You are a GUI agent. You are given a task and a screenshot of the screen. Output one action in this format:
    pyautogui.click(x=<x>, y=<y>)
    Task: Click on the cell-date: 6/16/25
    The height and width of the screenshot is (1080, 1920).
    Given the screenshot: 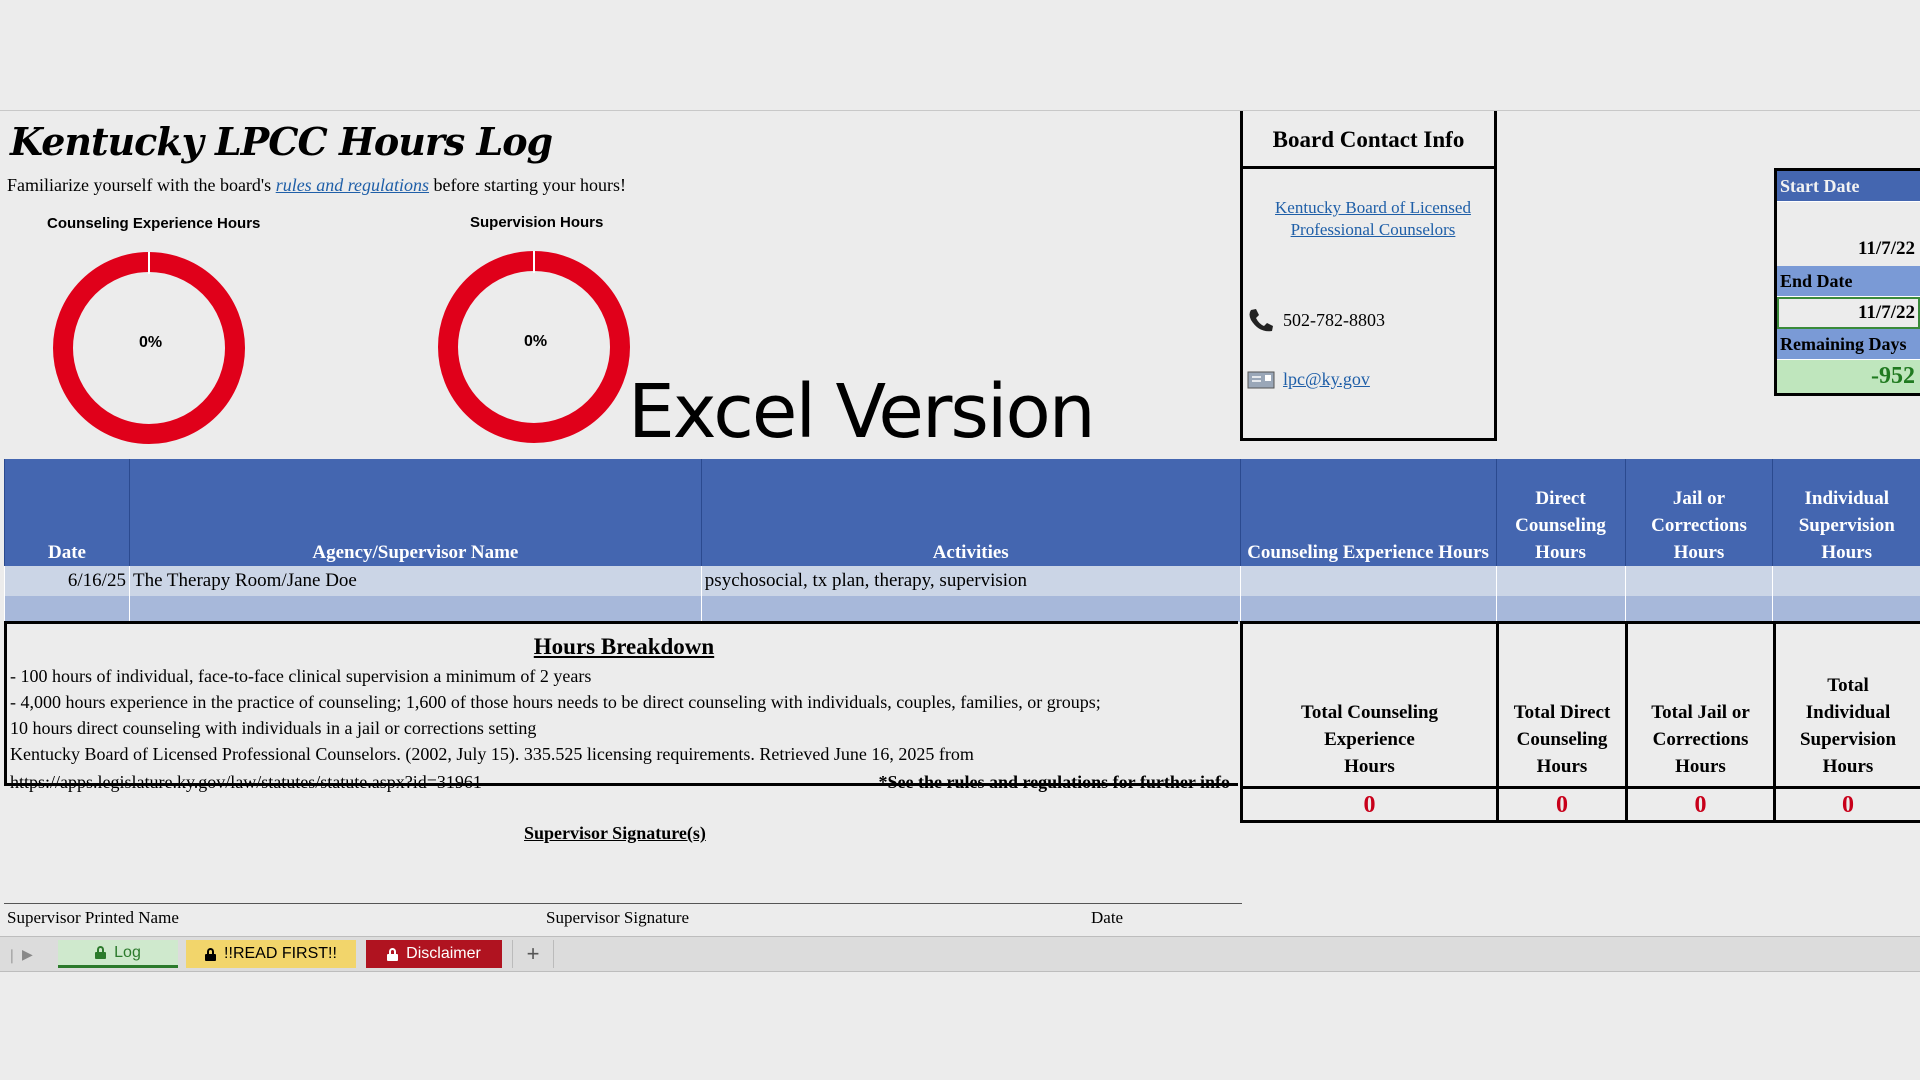 What is the action you would take?
    pyautogui.click(x=67, y=581)
    